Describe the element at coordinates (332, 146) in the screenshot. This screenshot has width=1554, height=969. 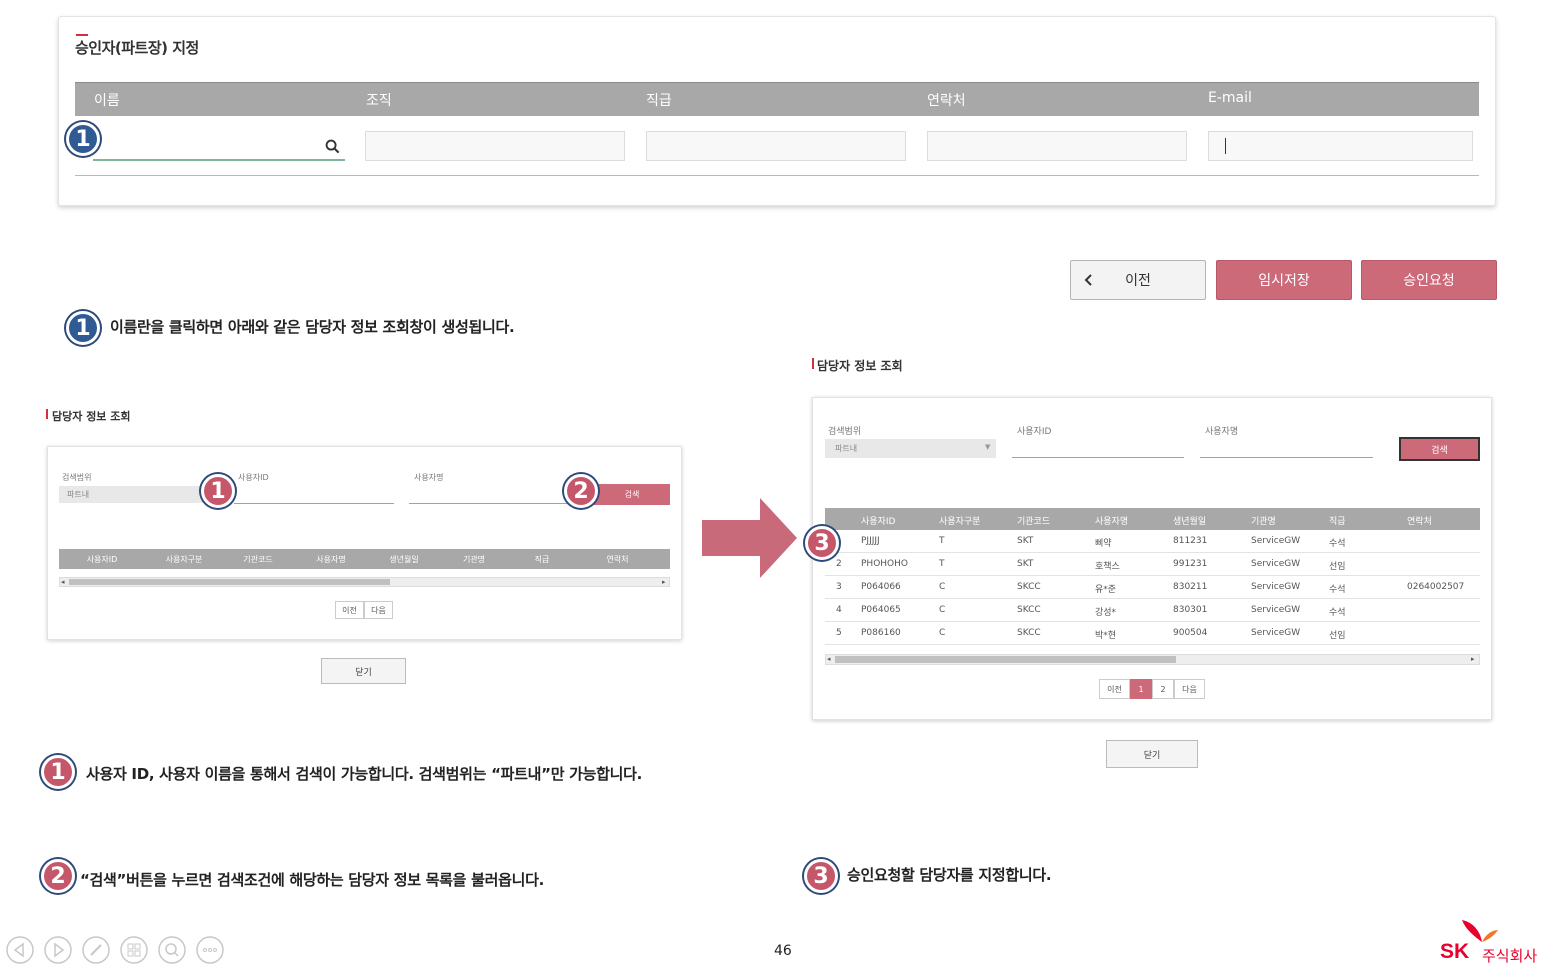
I see `search-icon` at that location.